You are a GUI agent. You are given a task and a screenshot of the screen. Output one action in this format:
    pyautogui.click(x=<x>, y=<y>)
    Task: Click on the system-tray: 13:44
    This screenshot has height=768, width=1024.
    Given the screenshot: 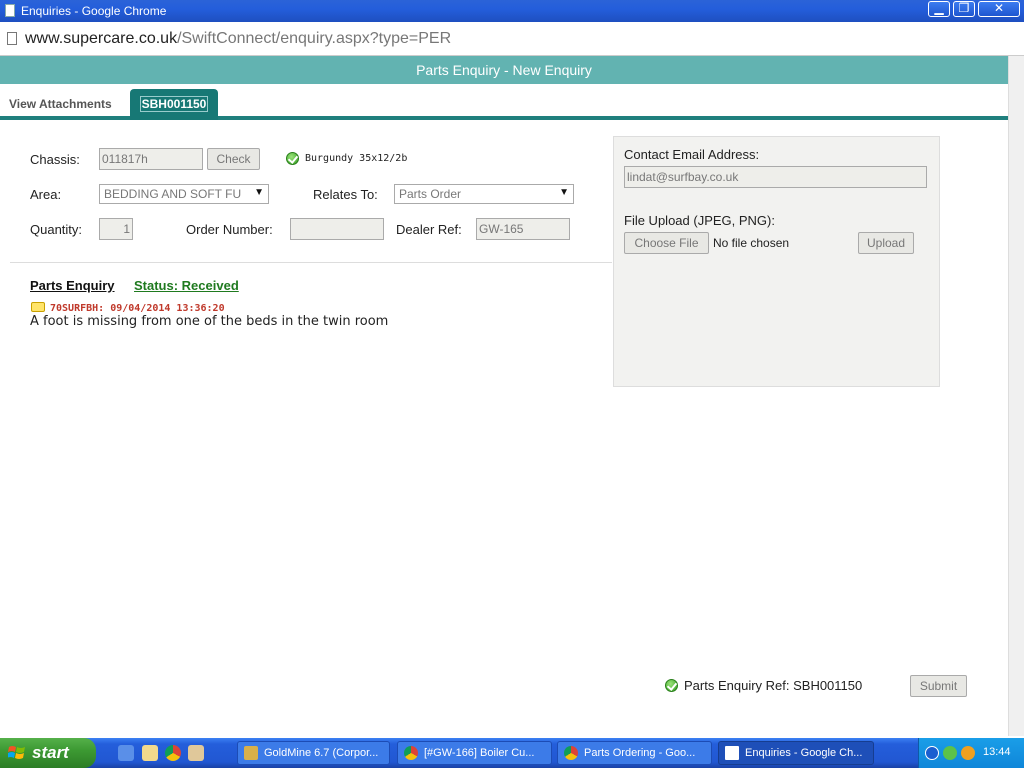 What is the action you would take?
    pyautogui.click(x=971, y=753)
    